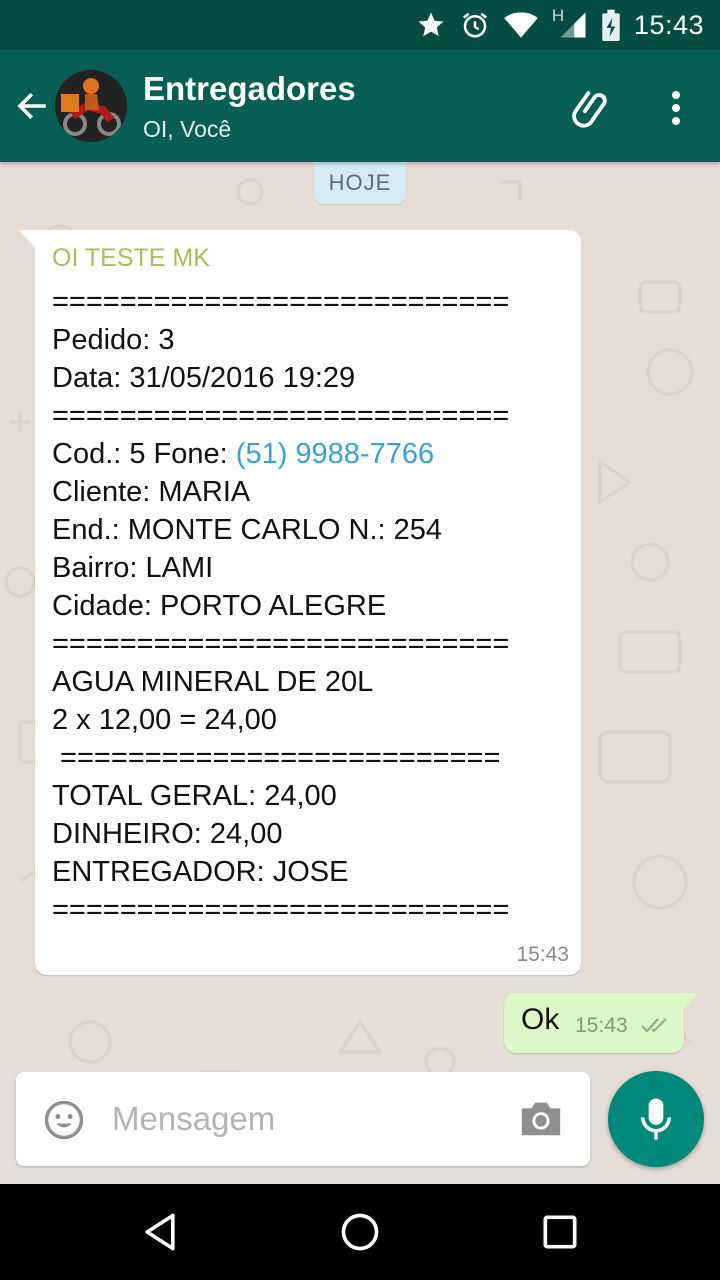  Describe the element at coordinates (335, 454) in the screenshot. I see `phone-link: (51) 9988-7766` at that location.